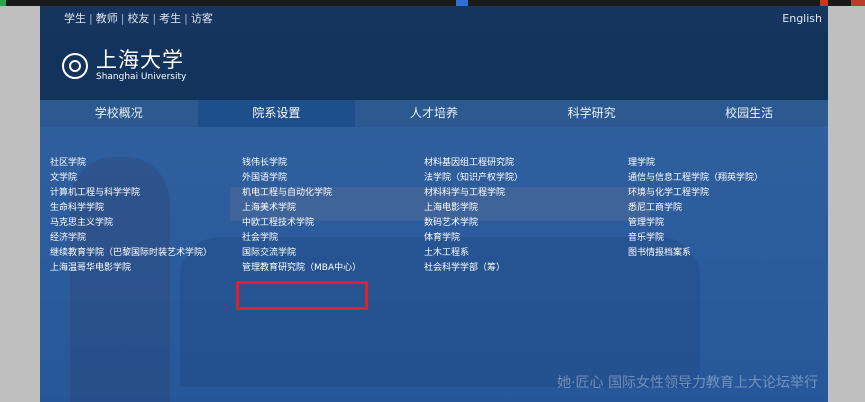 This screenshot has width=865, height=402. Describe the element at coordinates (276, 113) in the screenshot. I see `nav-item-schools: 院系设置` at that location.